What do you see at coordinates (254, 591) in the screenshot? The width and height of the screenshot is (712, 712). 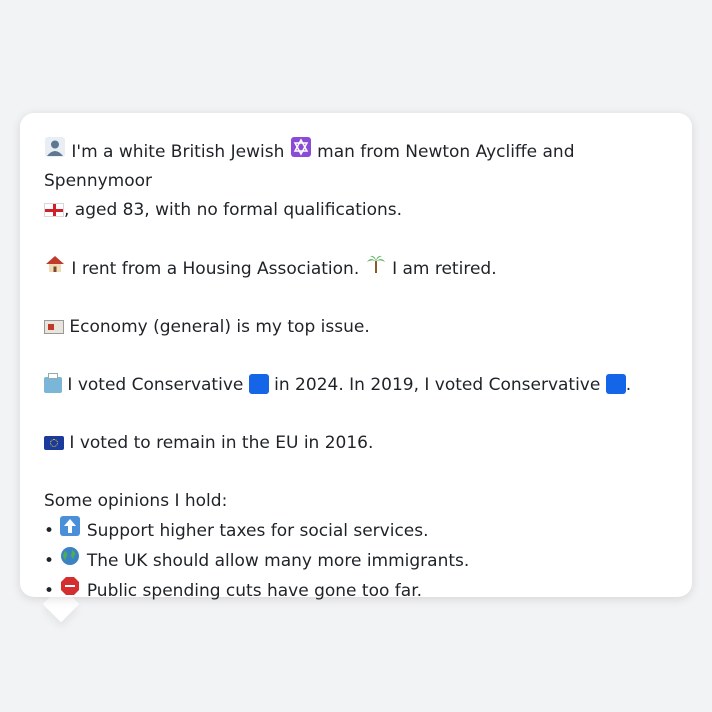 I see `opinion-text: Public spending cuts have gone too far.` at bounding box center [254, 591].